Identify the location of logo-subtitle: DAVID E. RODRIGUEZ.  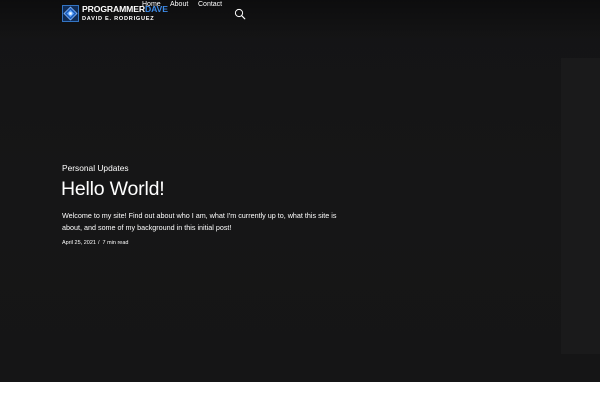
(118, 19).